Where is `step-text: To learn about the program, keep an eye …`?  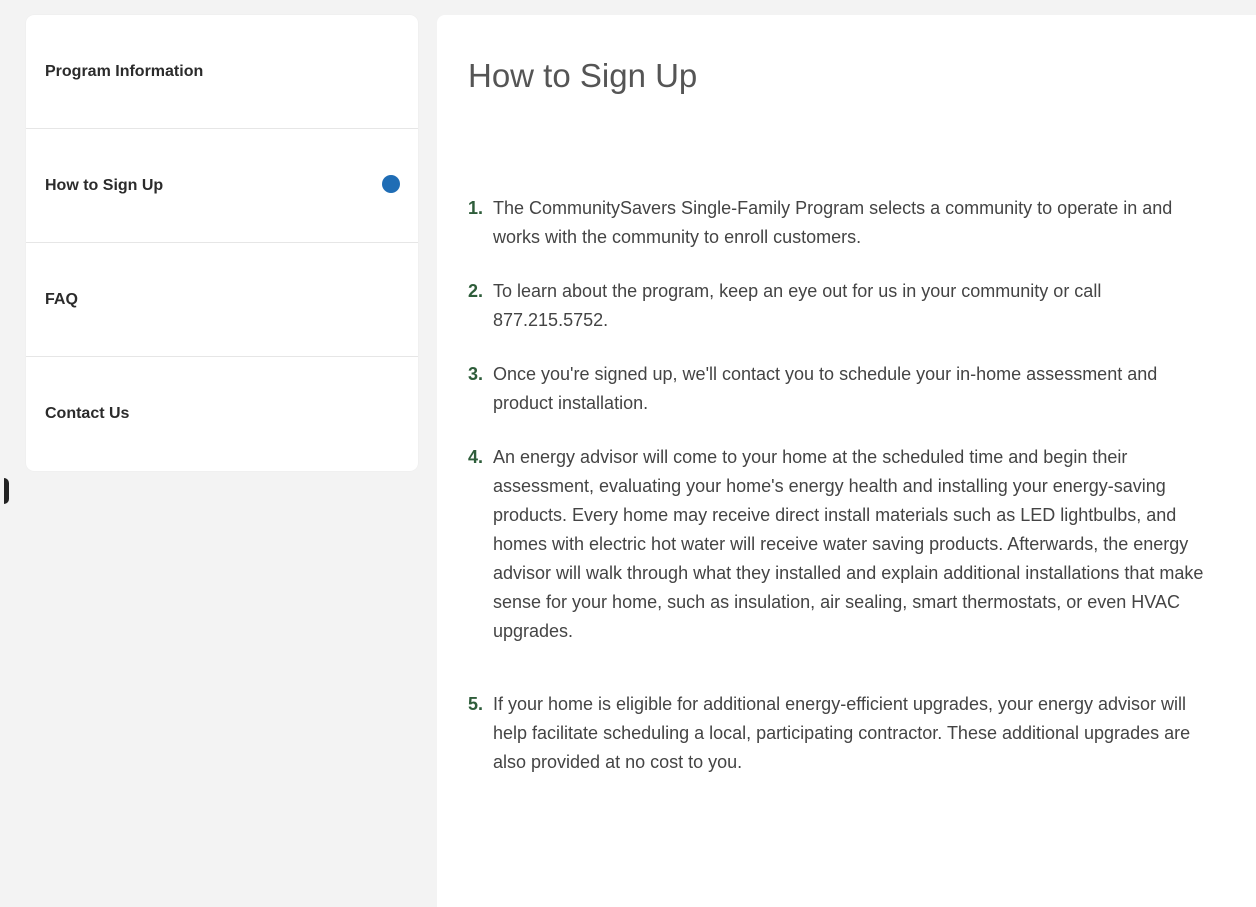
step-text: To learn about the program, keep an eye … is located at coordinates (797, 305).